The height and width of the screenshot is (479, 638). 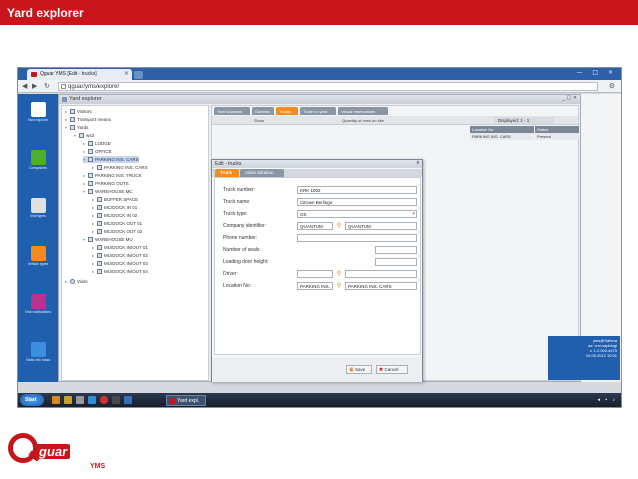 I want to click on loading-door-height-field, so click(x=396, y=262).